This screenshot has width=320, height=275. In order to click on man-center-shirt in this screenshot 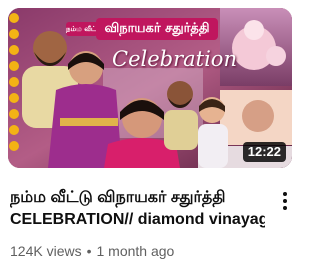, I will do `click(181, 130)`.